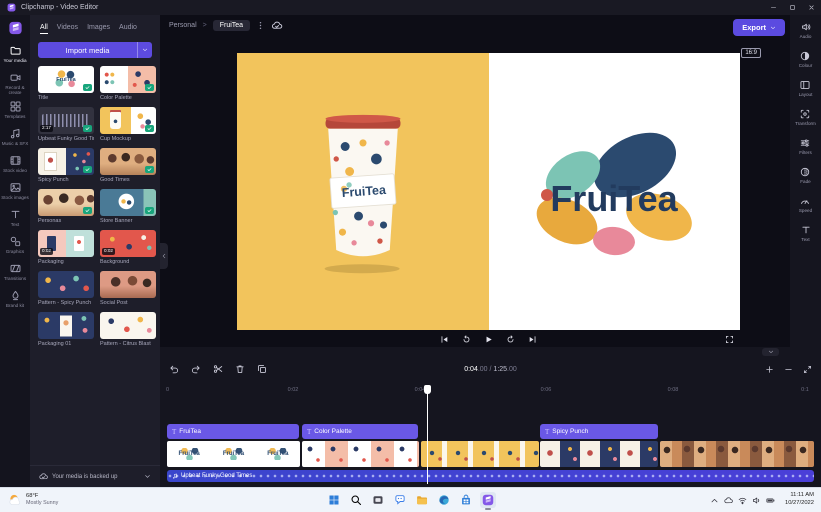 Image resolution: width=821 pixels, height=512 pixels. Describe the element at coordinates (490, 392) in the screenshot. I see `timeline-ruler: 0 0:02 0:04 0:06 0:08 0:1` at that location.